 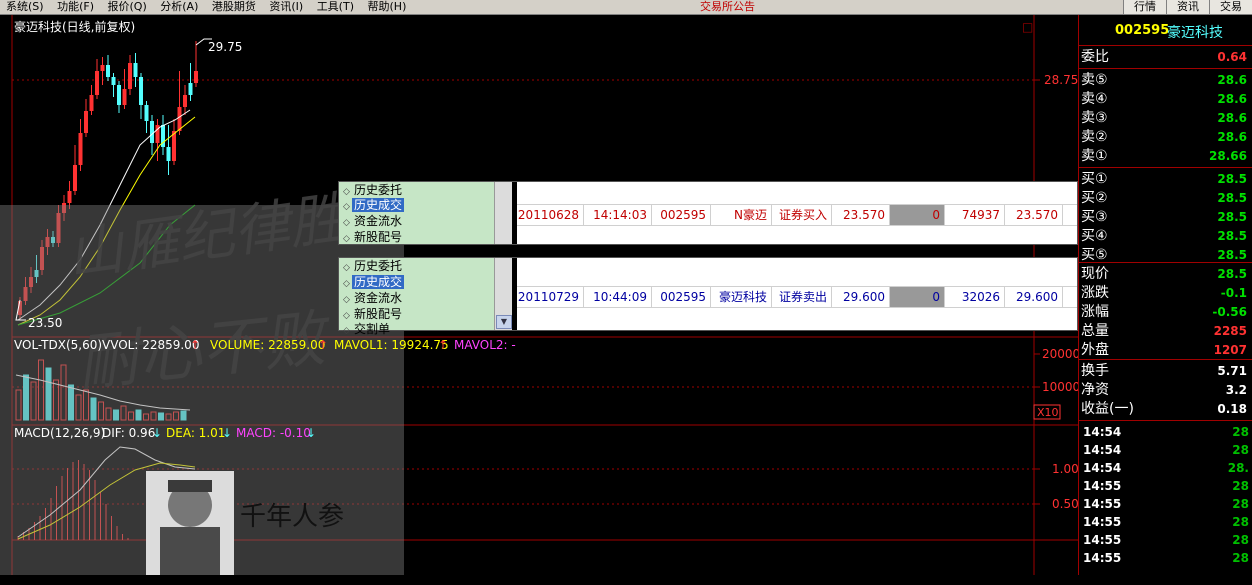 I want to click on quote-value: 3.2, so click(x=1236, y=390).